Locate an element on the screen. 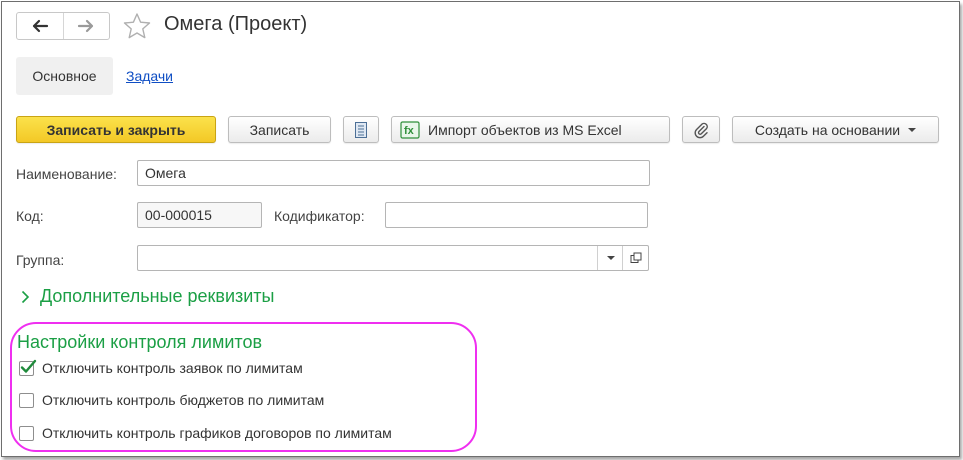 The width and height of the screenshot is (963, 460). save-and-close-button: Записать и закрыть is located at coordinates (116, 129).